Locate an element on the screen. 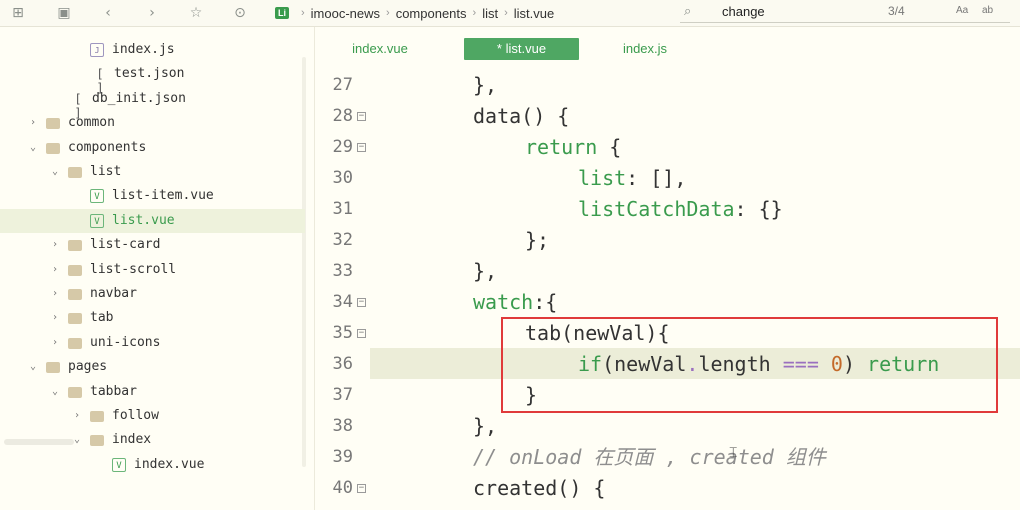 This screenshot has width=1020, height=510. back-icon: ‹ is located at coordinates (108, 13).